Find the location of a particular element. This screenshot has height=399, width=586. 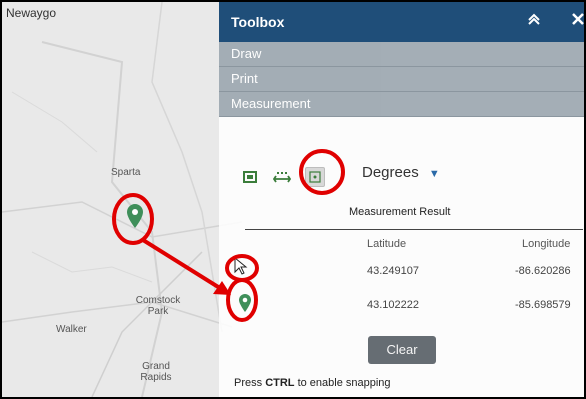

location-measure-icon is located at coordinates (315, 177).